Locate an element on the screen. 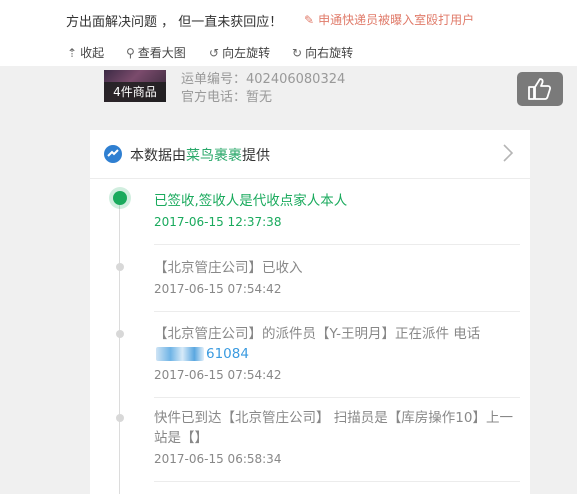 The height and width of the screenshot is (494, 577). title-brand: 菜鸟裹裹 is located at coordinates (214, 156).